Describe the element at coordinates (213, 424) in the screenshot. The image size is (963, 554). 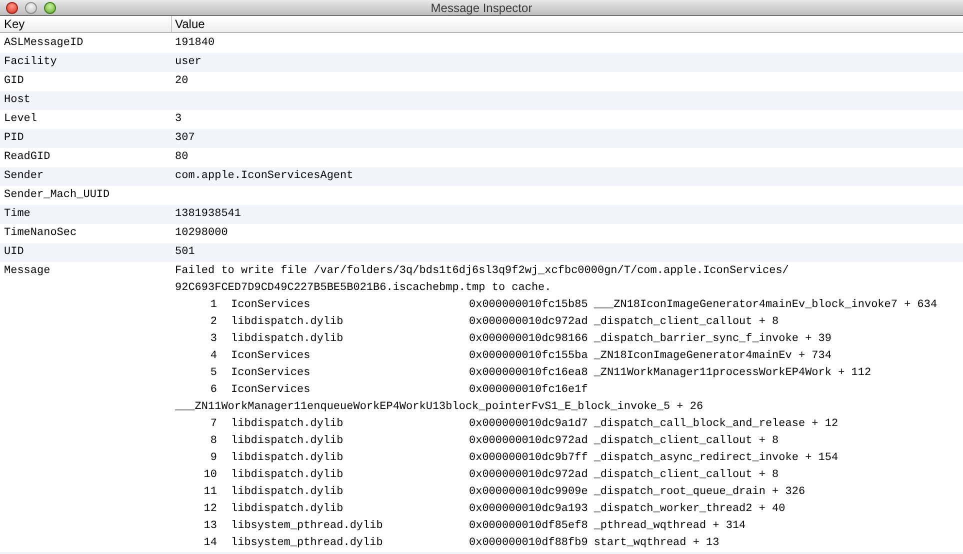
I see `frame-number: 7` at that location.